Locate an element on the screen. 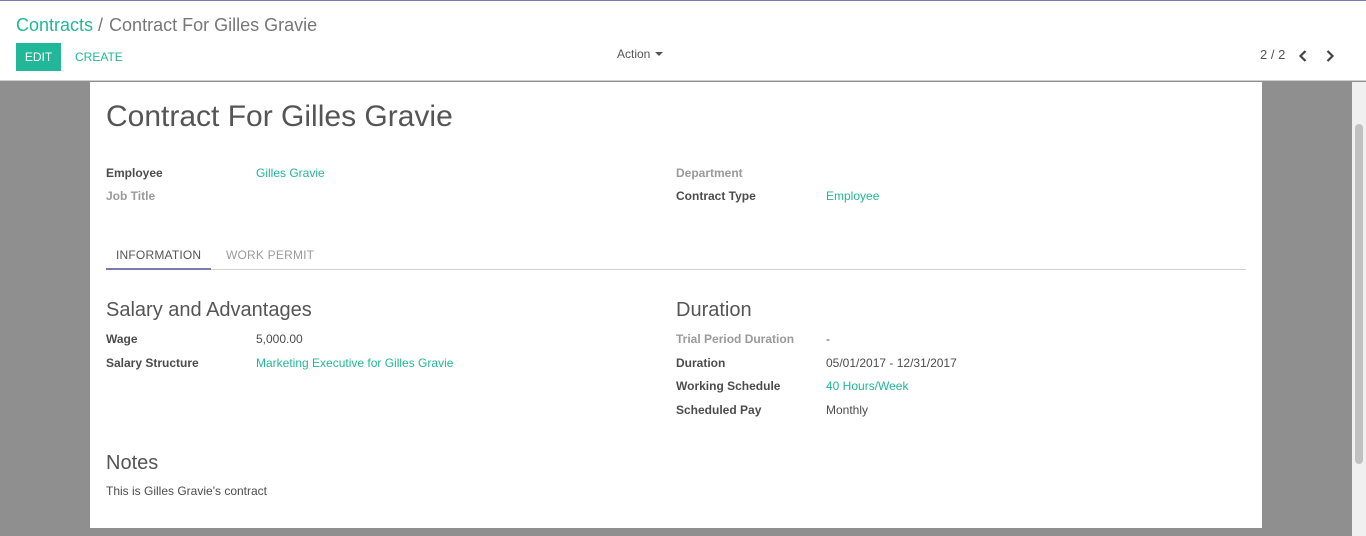  chevron-left-icon is located at coordinates (1302, 56).